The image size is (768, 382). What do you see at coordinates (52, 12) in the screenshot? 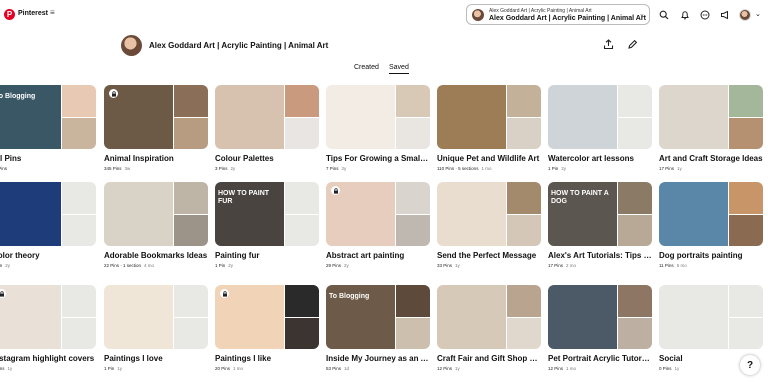
I see `menu-icon: ≡` at bounding box center [52, 12].